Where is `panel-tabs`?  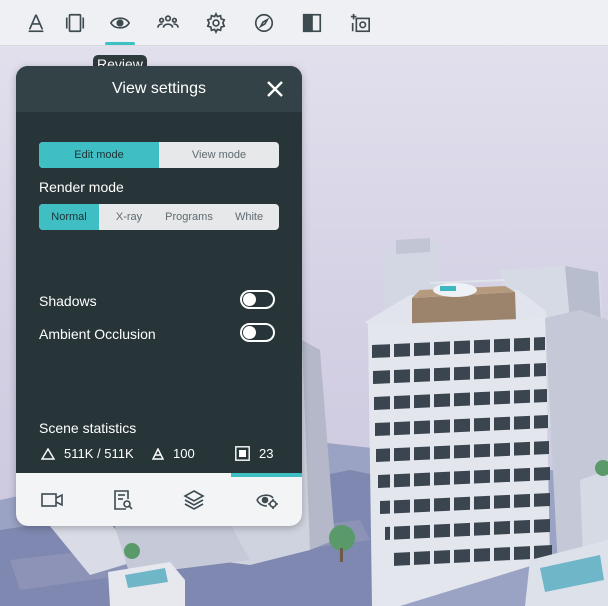 panel-tabs is located at coordinates (159, 499).